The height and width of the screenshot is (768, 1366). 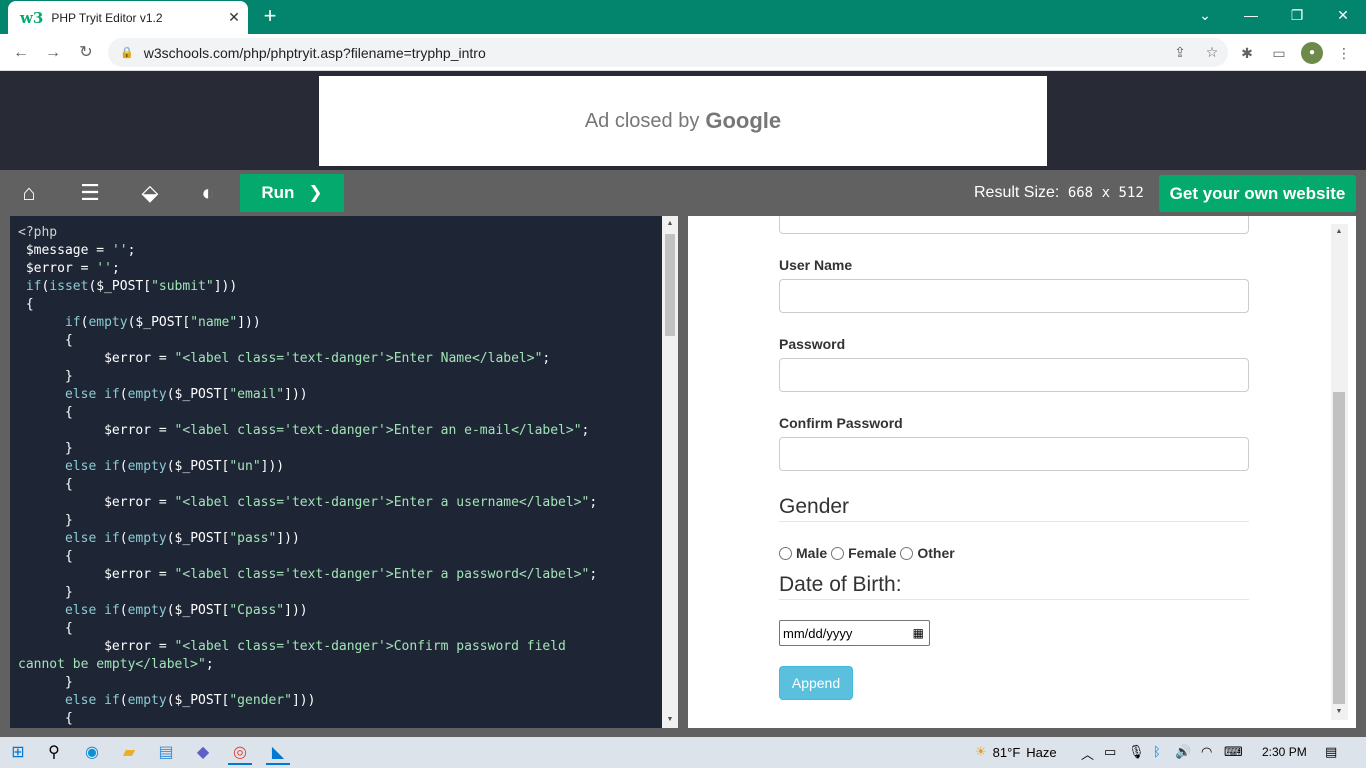 I want to click on email-field, so click(x=1014, y=225).